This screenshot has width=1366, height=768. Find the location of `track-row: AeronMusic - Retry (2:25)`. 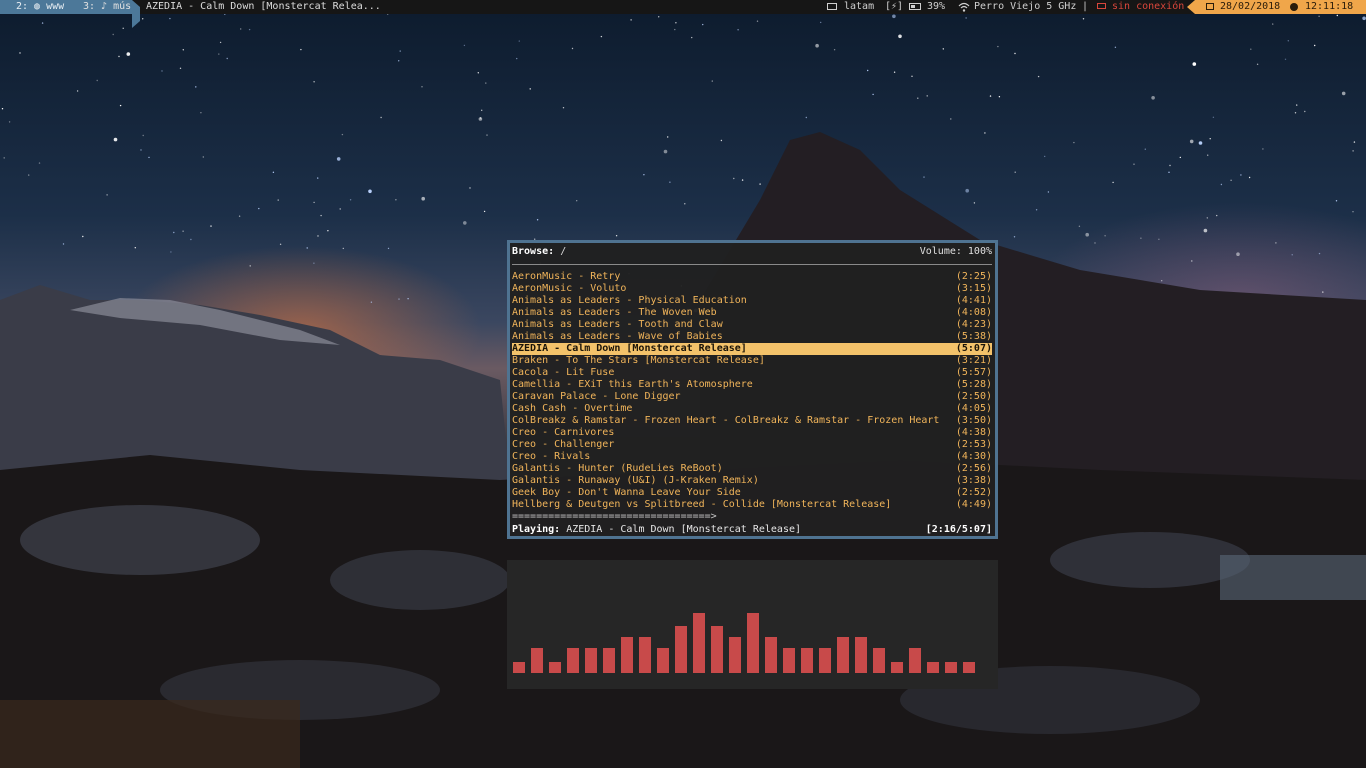

track-row: AeronMusic - Retry (2:25) is located at coordinates (752, 277).